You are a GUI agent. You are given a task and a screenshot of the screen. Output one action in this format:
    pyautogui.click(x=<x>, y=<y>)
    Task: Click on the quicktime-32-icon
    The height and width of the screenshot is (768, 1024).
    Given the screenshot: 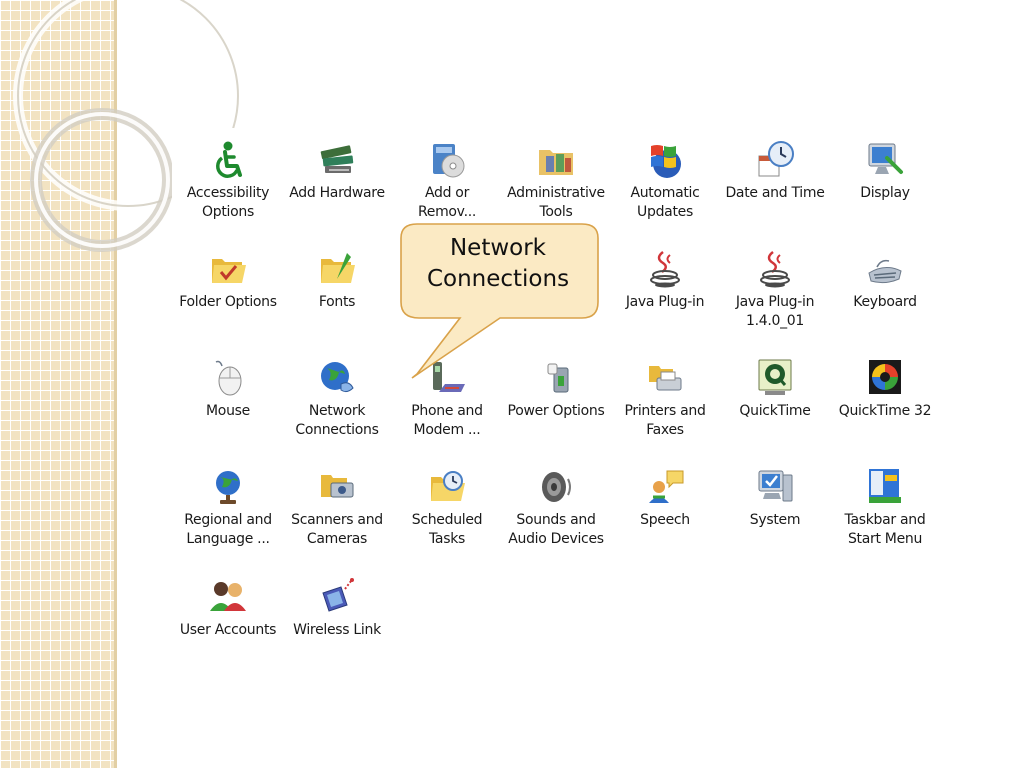 What is the action you would take?
    pyautogui.click(x=885, y=377)
    